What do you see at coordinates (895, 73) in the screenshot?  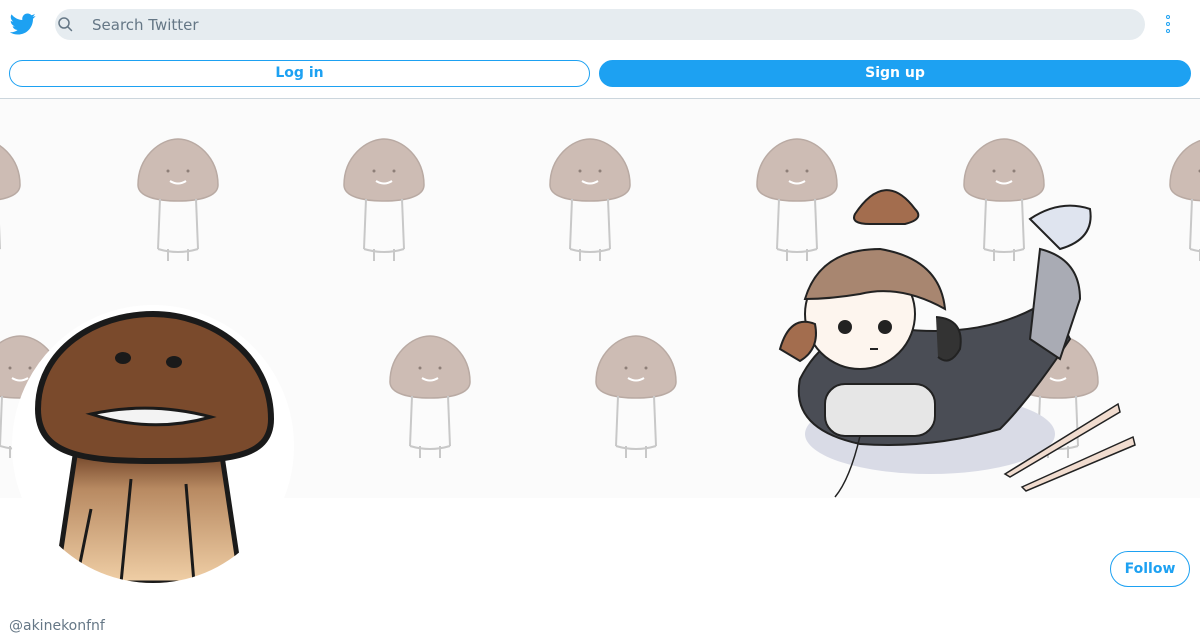 I see `signup-button: Sign up` at bounding box center [895, 73].